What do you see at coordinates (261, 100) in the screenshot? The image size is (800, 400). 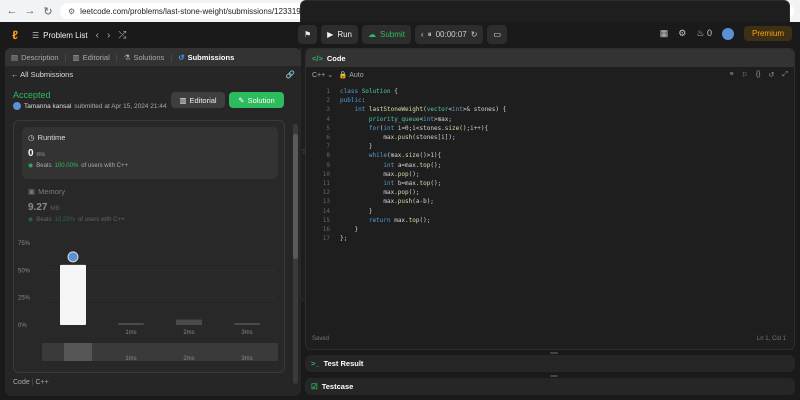 I see `solution-button-label: Solution` at bounding box center [261, 100].